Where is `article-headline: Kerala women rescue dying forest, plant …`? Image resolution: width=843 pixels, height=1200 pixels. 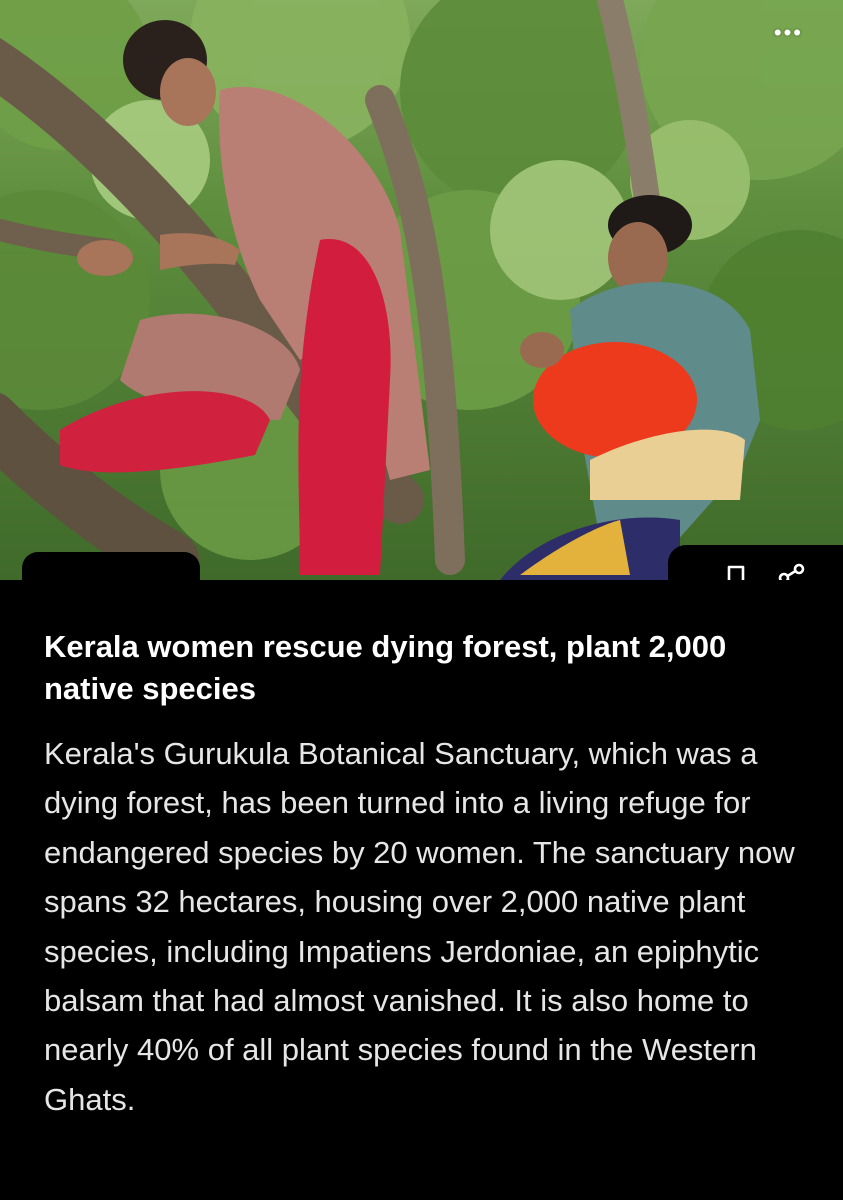 article-headline: Kerala women rescue dying forest, plant … is located at coordinates (424, 668).